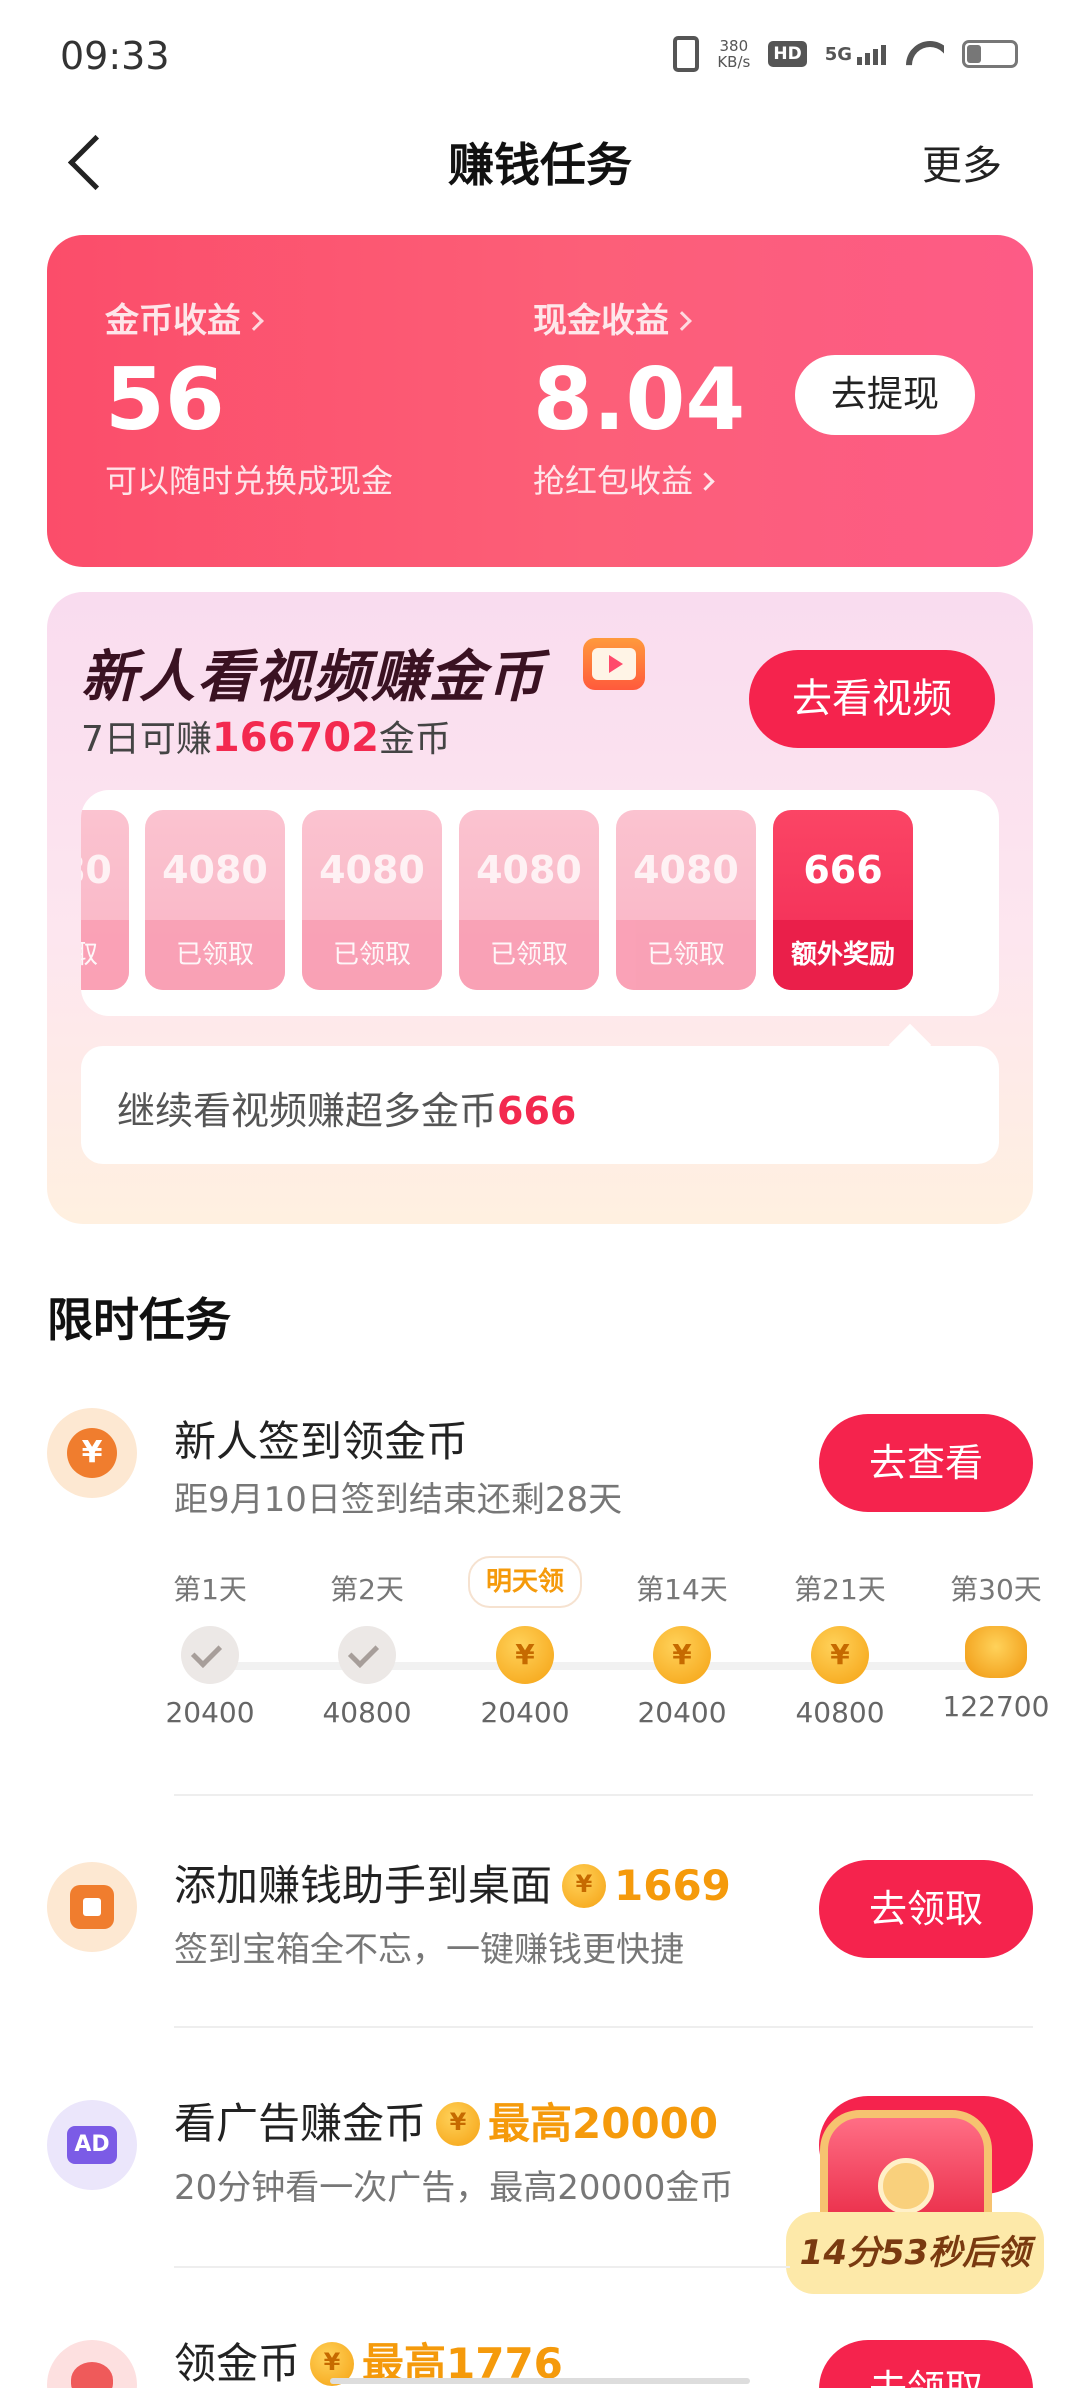  Describe the element at coordinates (347, 1111) in the screenshot. I see `video-tip-text: 继续看视频赚超多金币666` at that location.